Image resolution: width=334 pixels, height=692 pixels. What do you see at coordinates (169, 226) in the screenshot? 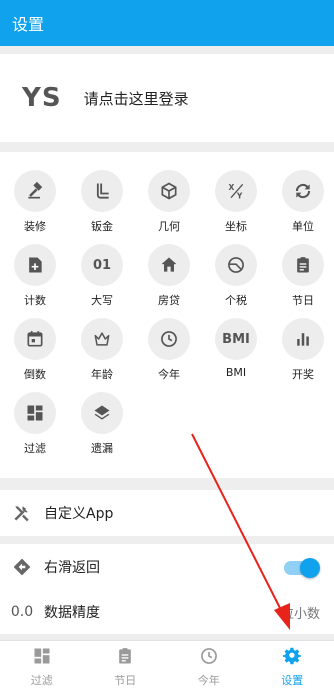
I see `tool-label: 几何` at bounding box center [169, 226].